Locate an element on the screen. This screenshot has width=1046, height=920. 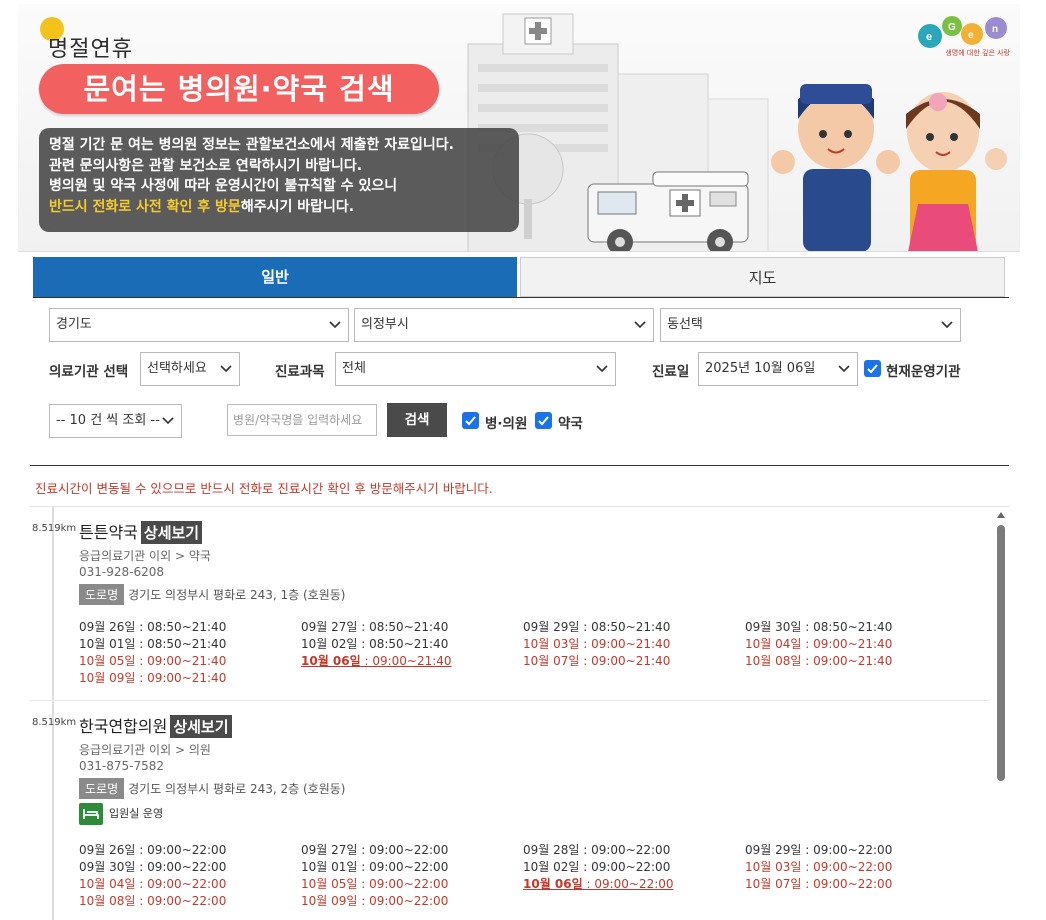
schedule-entry: 09월 28일 : 09:00~22:00 is located at coordinates (597, 850).